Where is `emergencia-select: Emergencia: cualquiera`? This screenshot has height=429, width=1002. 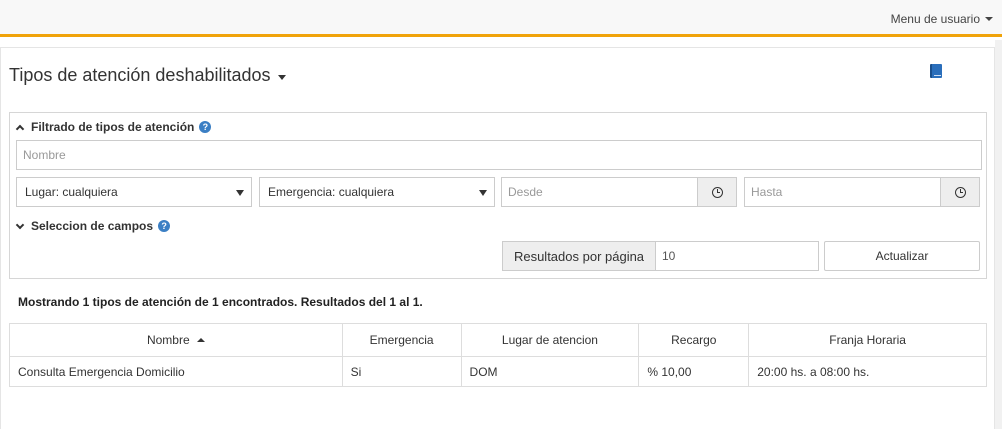
emergencia-select: Emergencia: cualquiera is located at coordinates (377, 192).